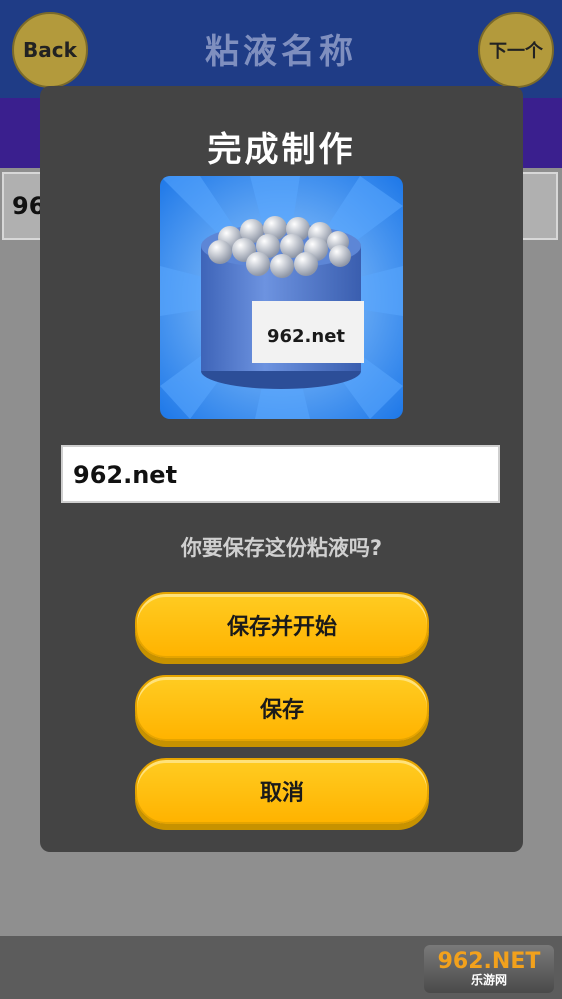 The width and height of the screenshot is (562, 999). I want to click on watermark-bottom: 乐游网, so click(488, 980).